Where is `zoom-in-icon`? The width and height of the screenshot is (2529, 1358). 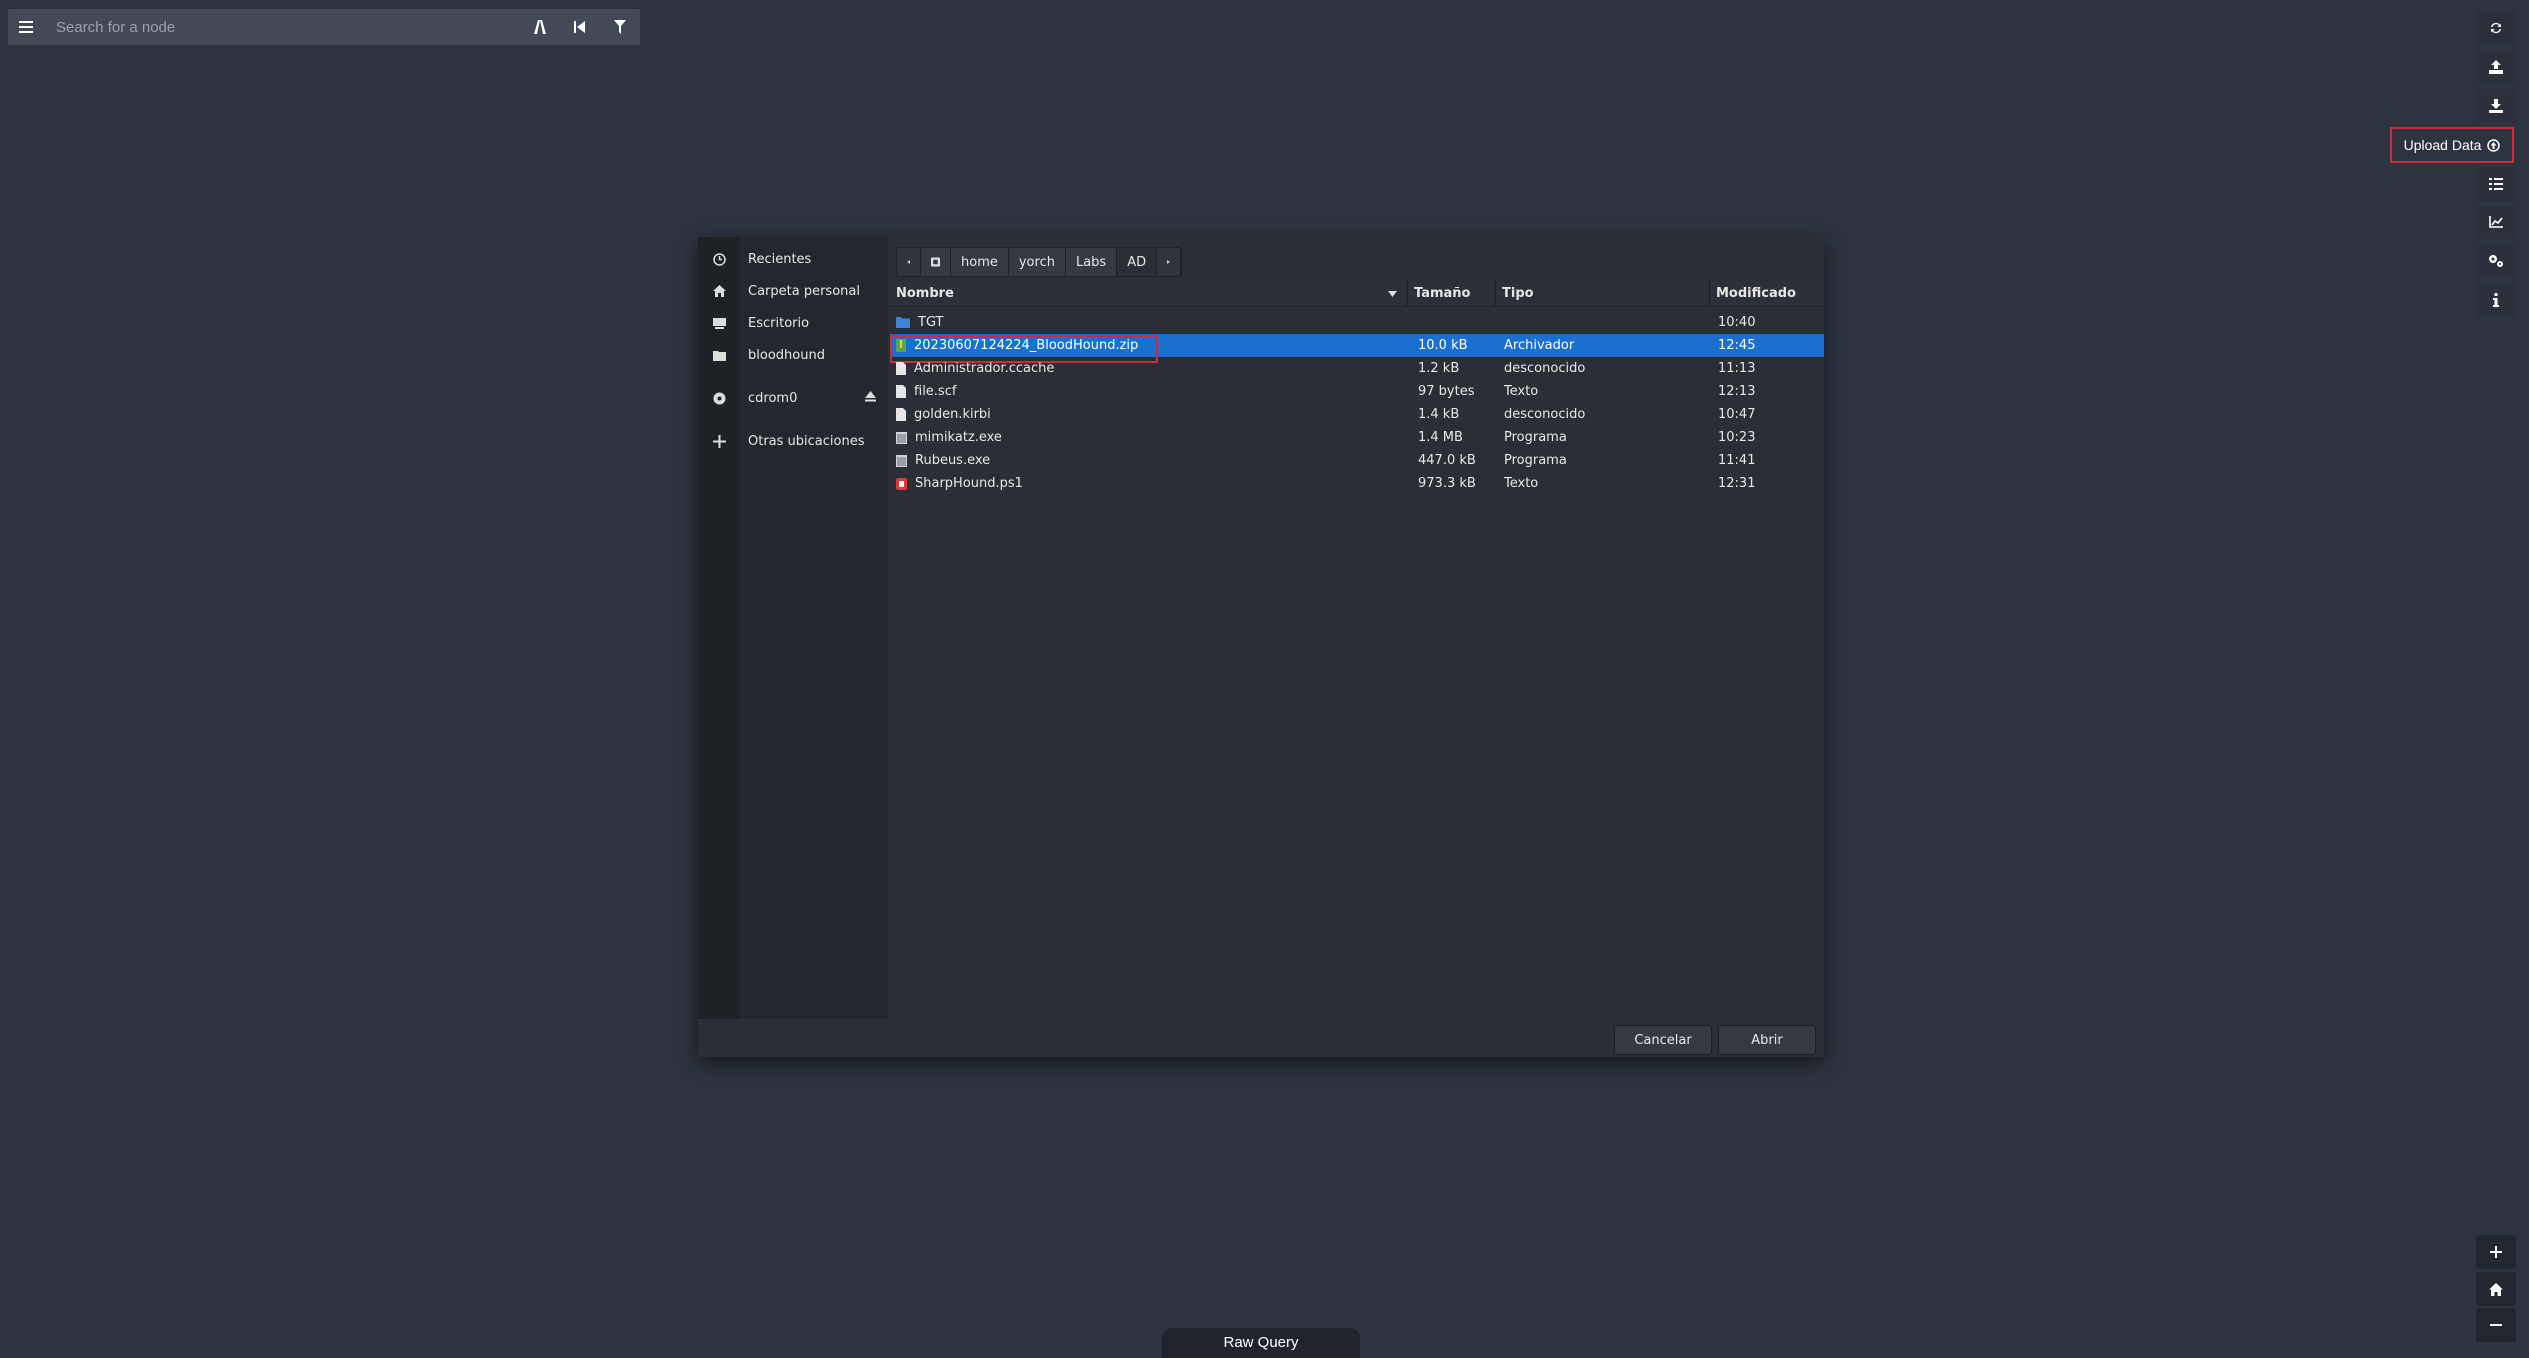 zoom-in-icon is located at coordinates (2496, 1252).